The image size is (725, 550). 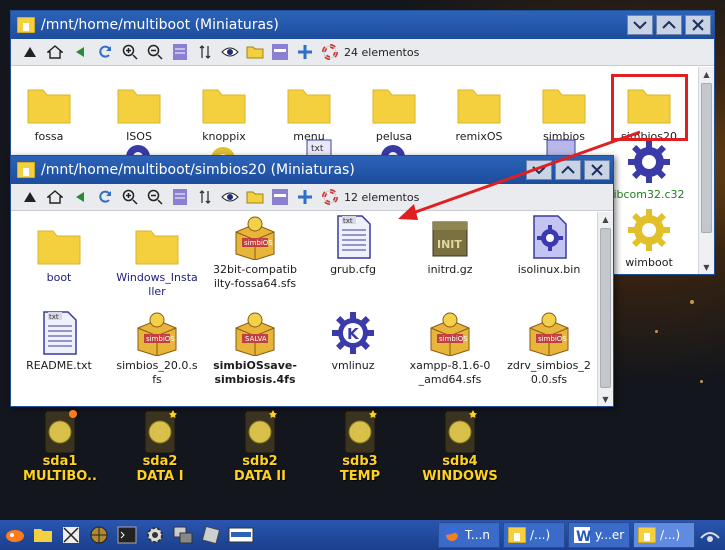 What do you see at coordinates (534, 535) in the screenshot?
I see `taskbar-item-folder: /...)` at bounding box center [534, 535].